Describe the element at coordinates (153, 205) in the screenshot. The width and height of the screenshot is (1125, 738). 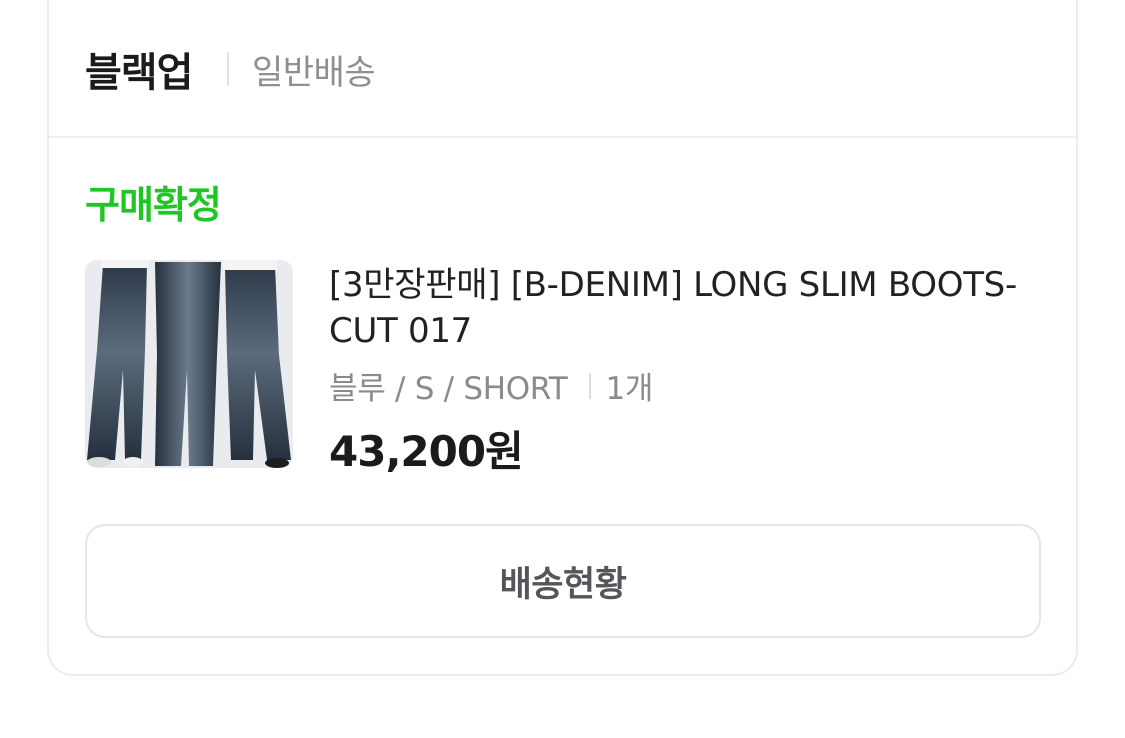
I see `order-status: 구매확정` at that location.